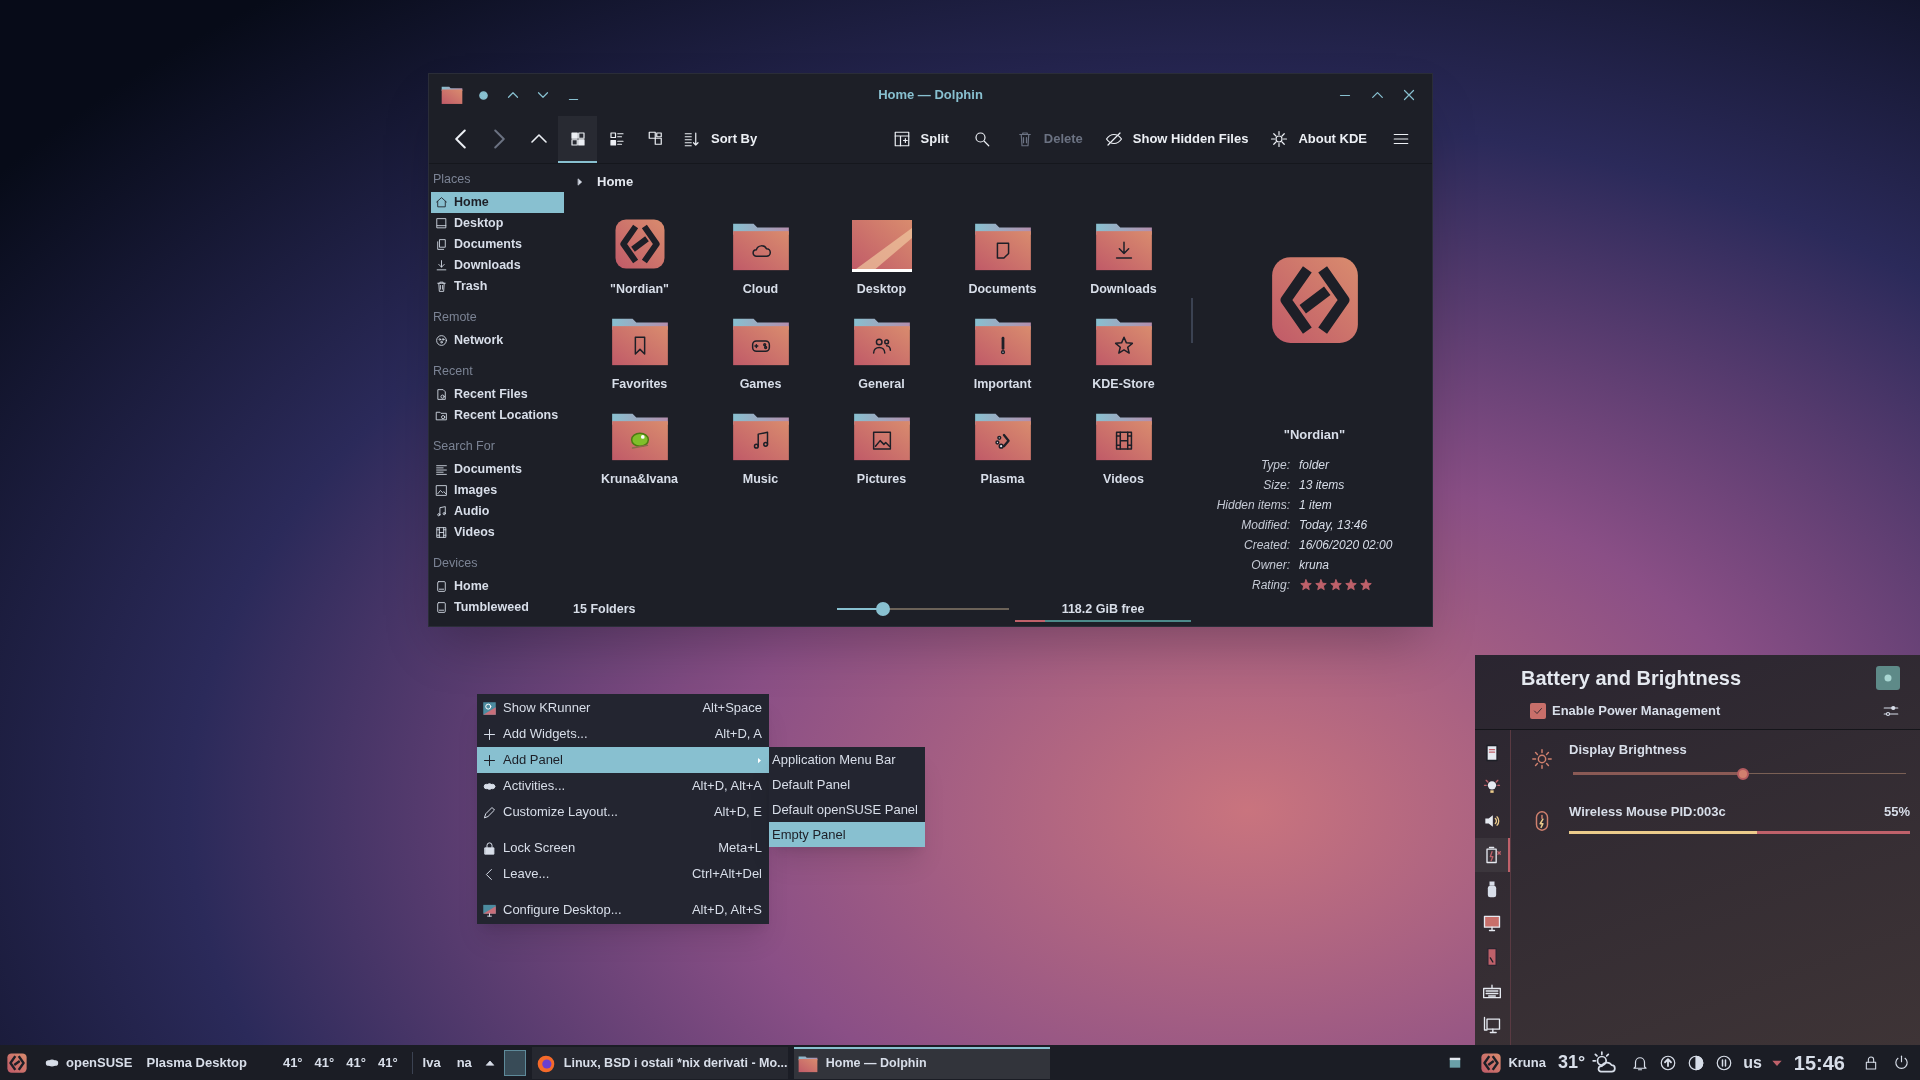  What do you see at coordinates (1604, 1062) in the screenshot?
I see `weather-icon` at bounding box center [1604, 1062].